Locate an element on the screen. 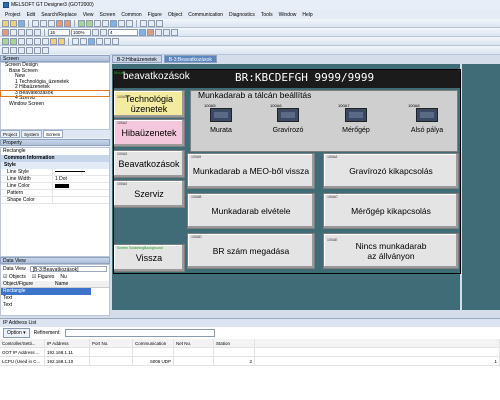 This screenshot has width=500, height=400. switch-object-icon is located at coordinates (5, 41).